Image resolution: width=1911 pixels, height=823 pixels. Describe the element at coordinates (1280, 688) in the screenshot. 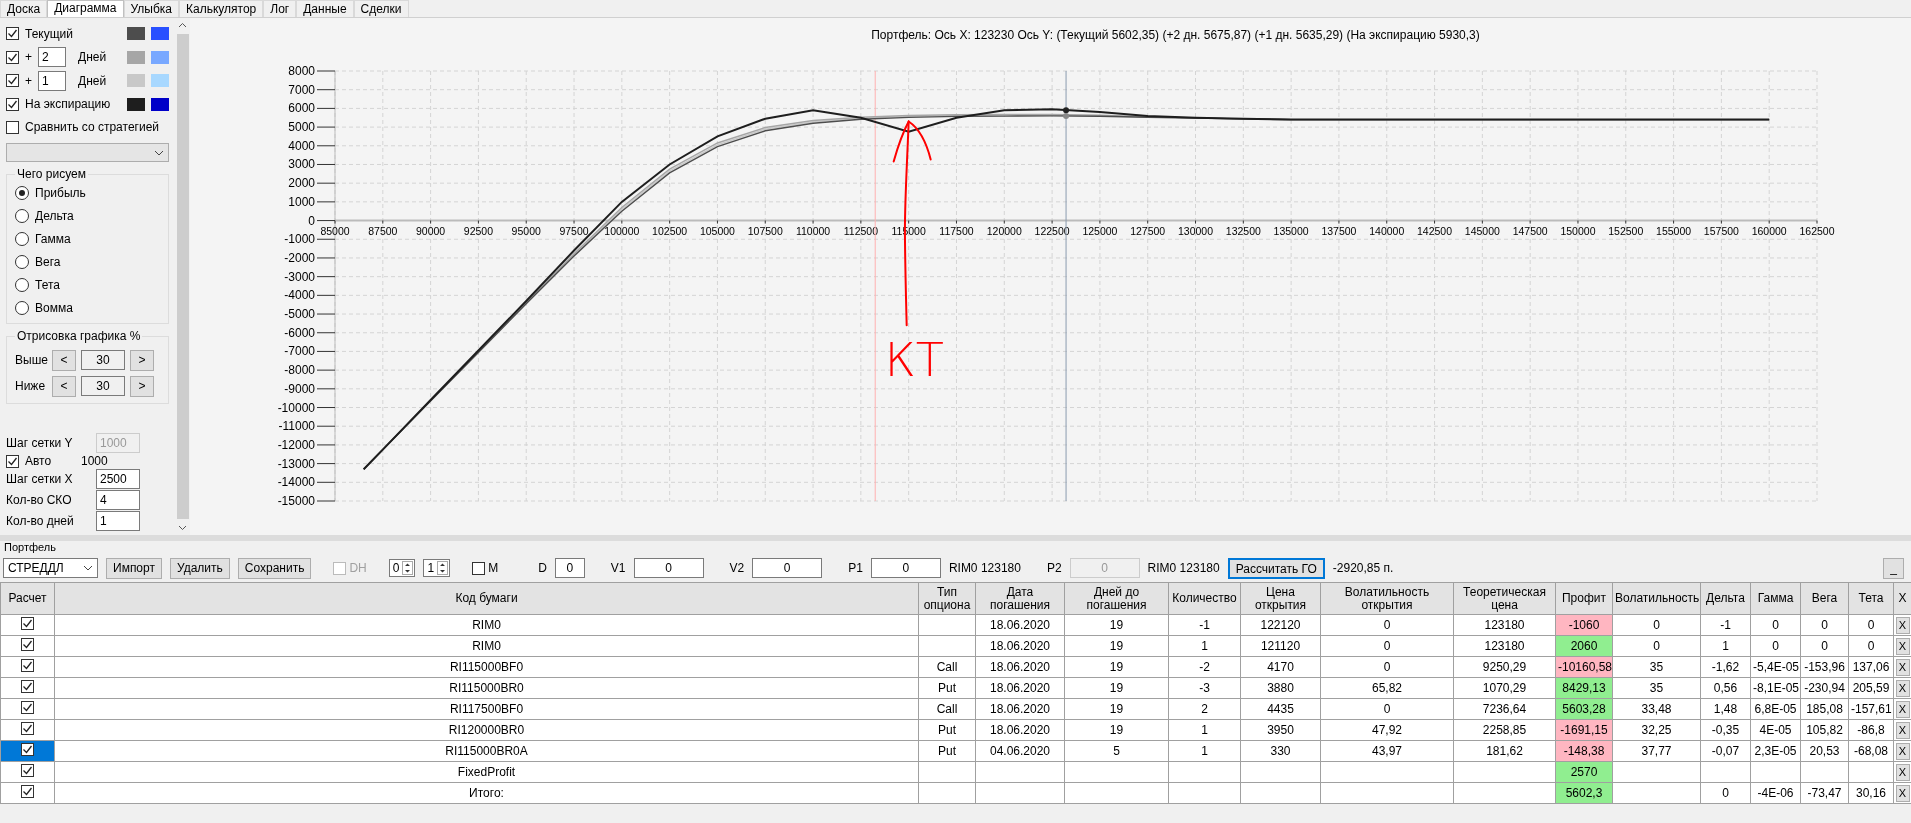

I see `table-cell: 3880` at that location.